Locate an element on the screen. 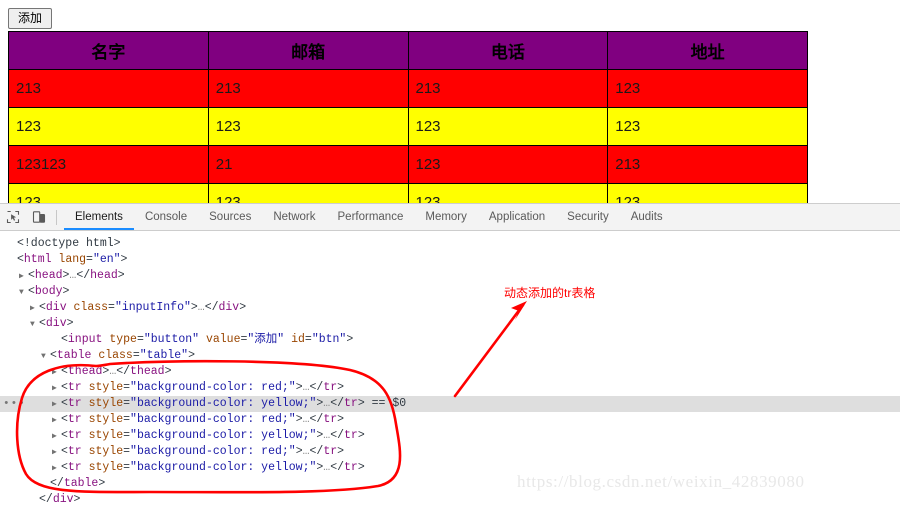 Image resolution: width=900 pixels, height=507 pixels. code-token-attr: class is located at coordinates (91, 307).